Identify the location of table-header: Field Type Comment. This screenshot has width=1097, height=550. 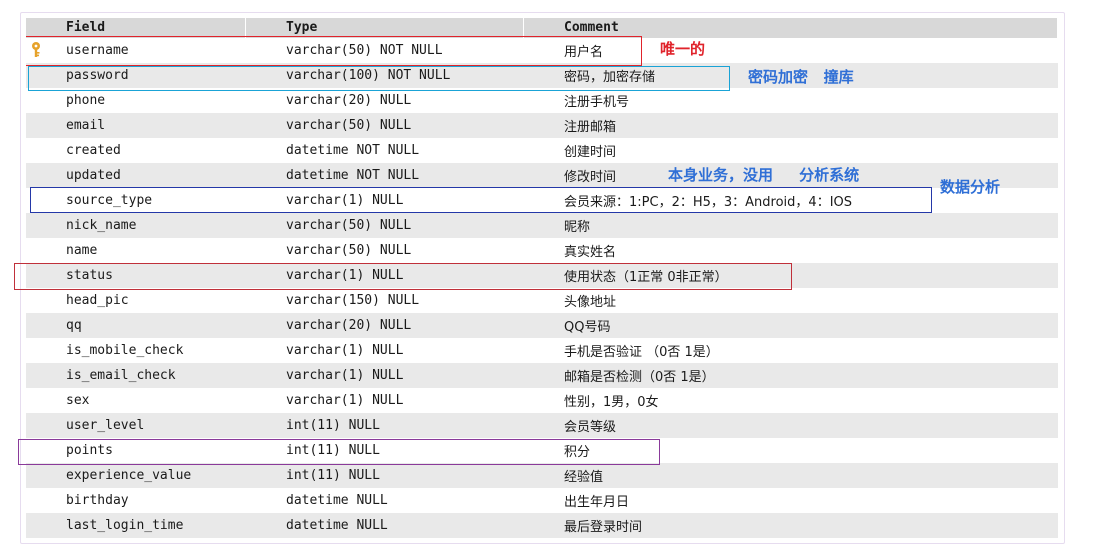
(542, 28).